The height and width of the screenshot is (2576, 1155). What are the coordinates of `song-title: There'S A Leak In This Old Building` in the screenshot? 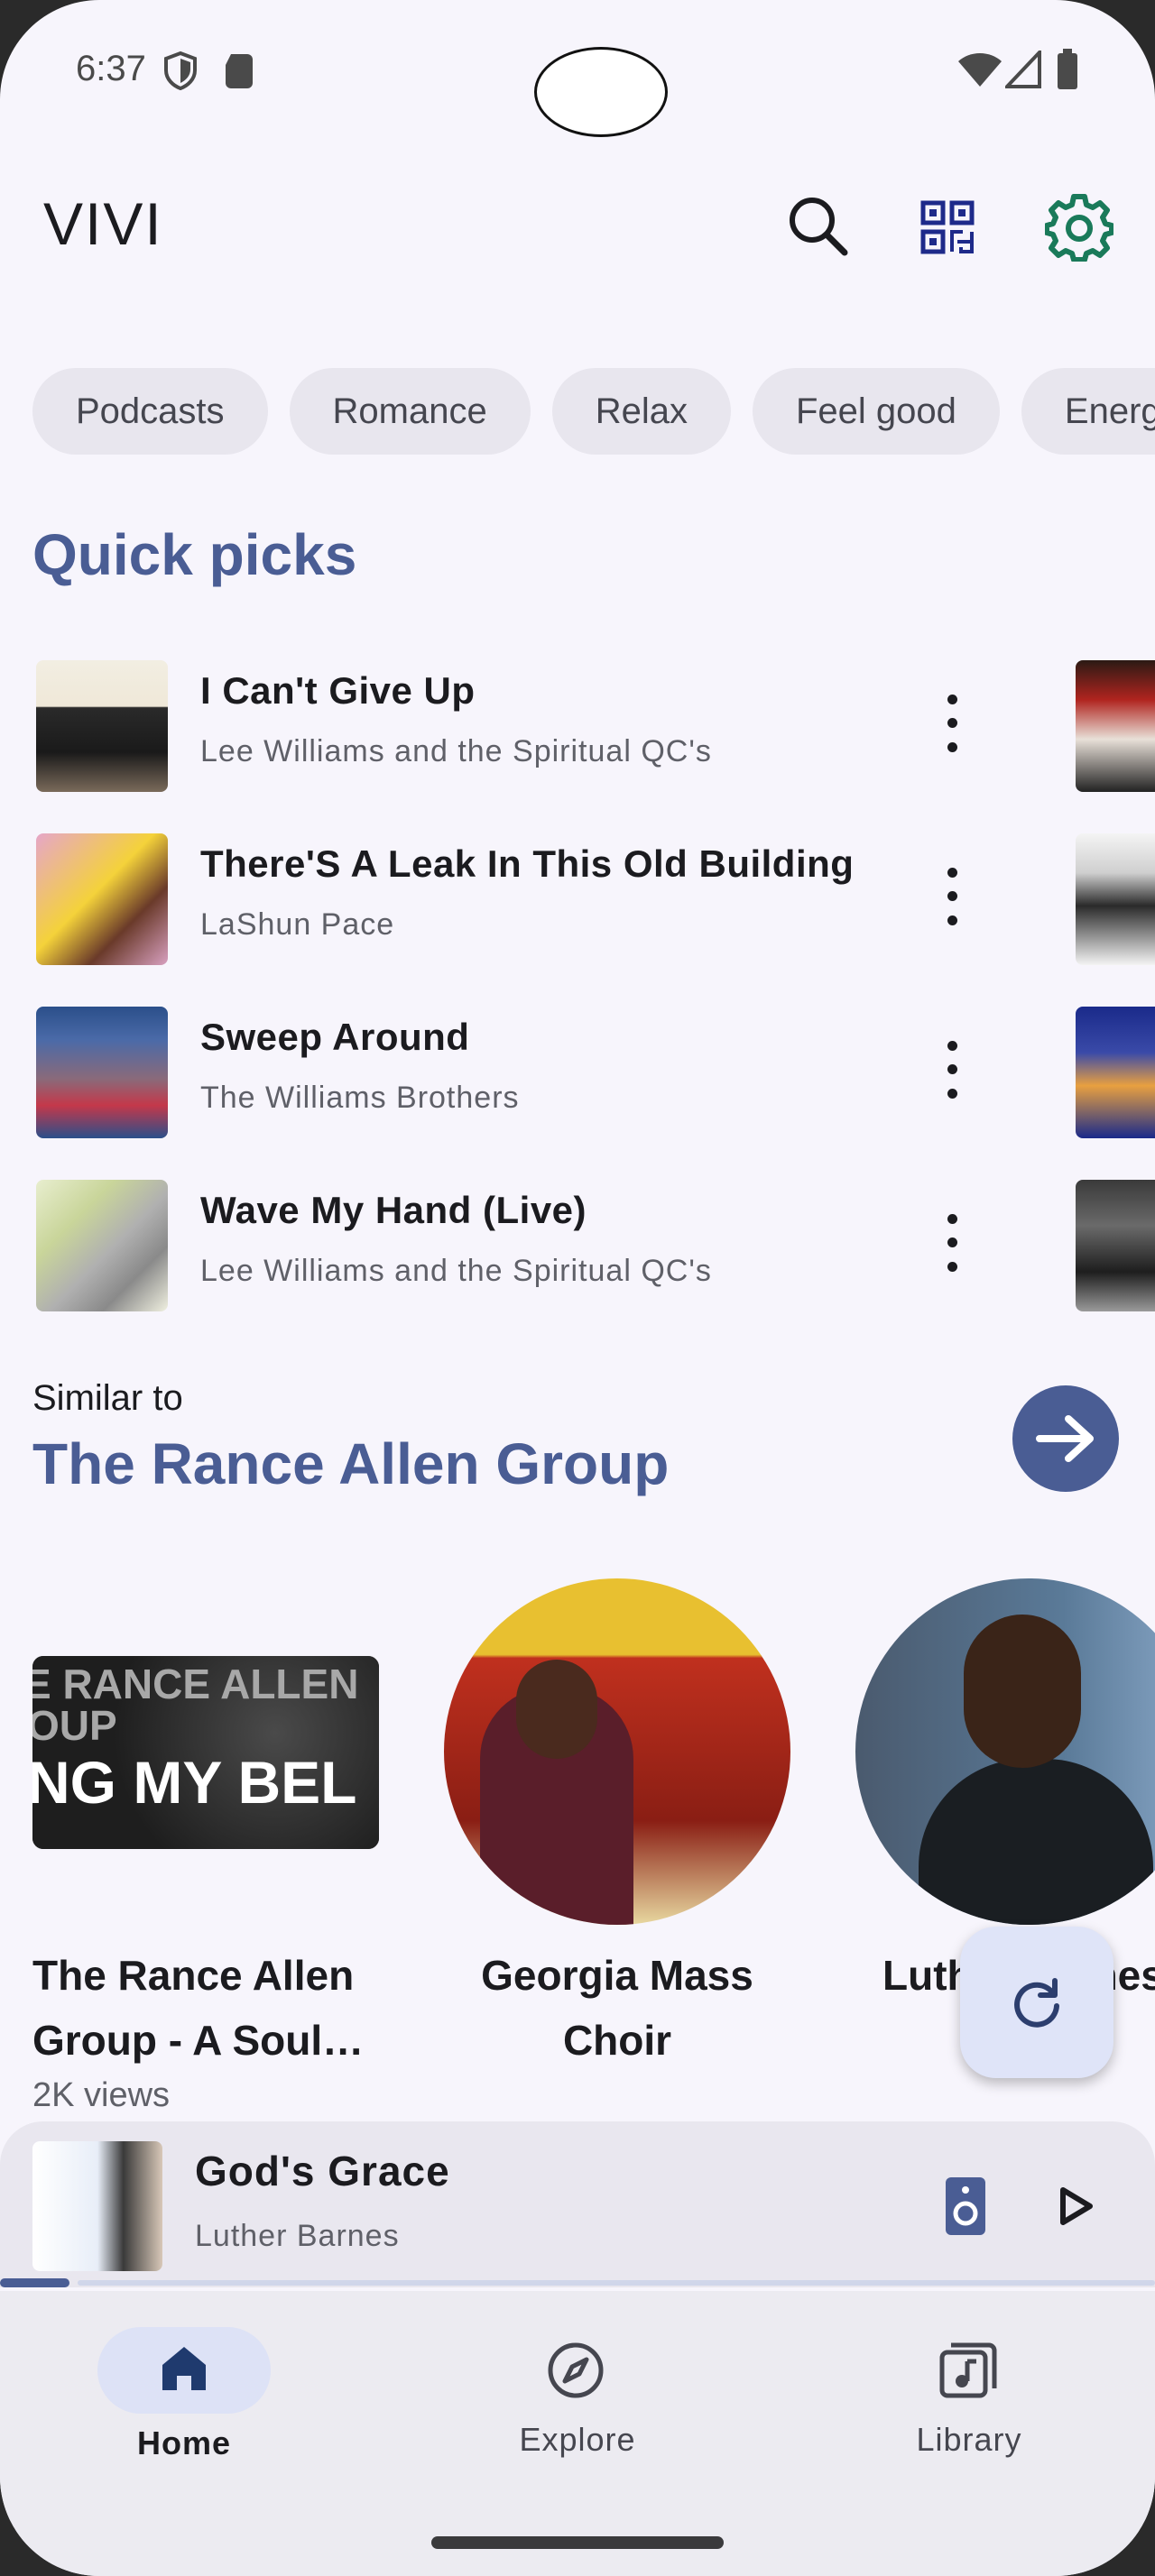 It's located at (527, 864).